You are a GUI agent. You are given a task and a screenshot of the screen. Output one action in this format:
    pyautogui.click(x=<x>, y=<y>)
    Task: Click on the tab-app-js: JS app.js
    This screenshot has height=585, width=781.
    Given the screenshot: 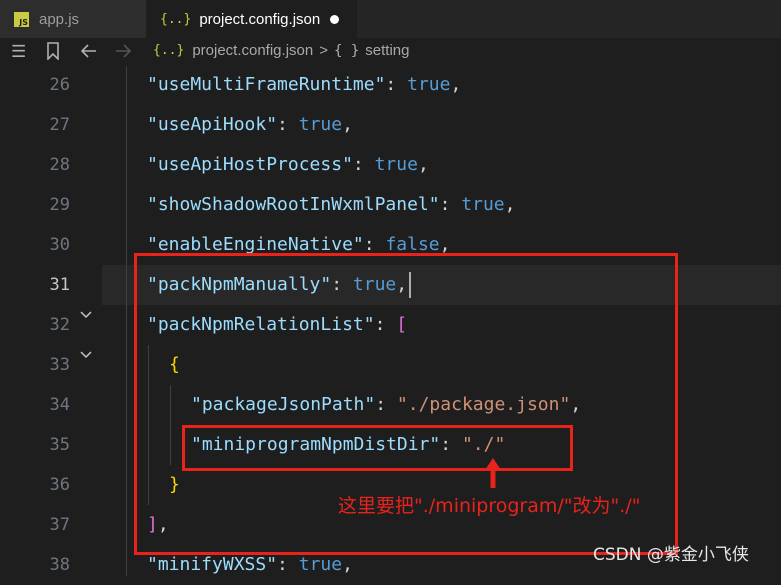 What is the action you would take?
    pyautogui.click(x=73, y=19)
    